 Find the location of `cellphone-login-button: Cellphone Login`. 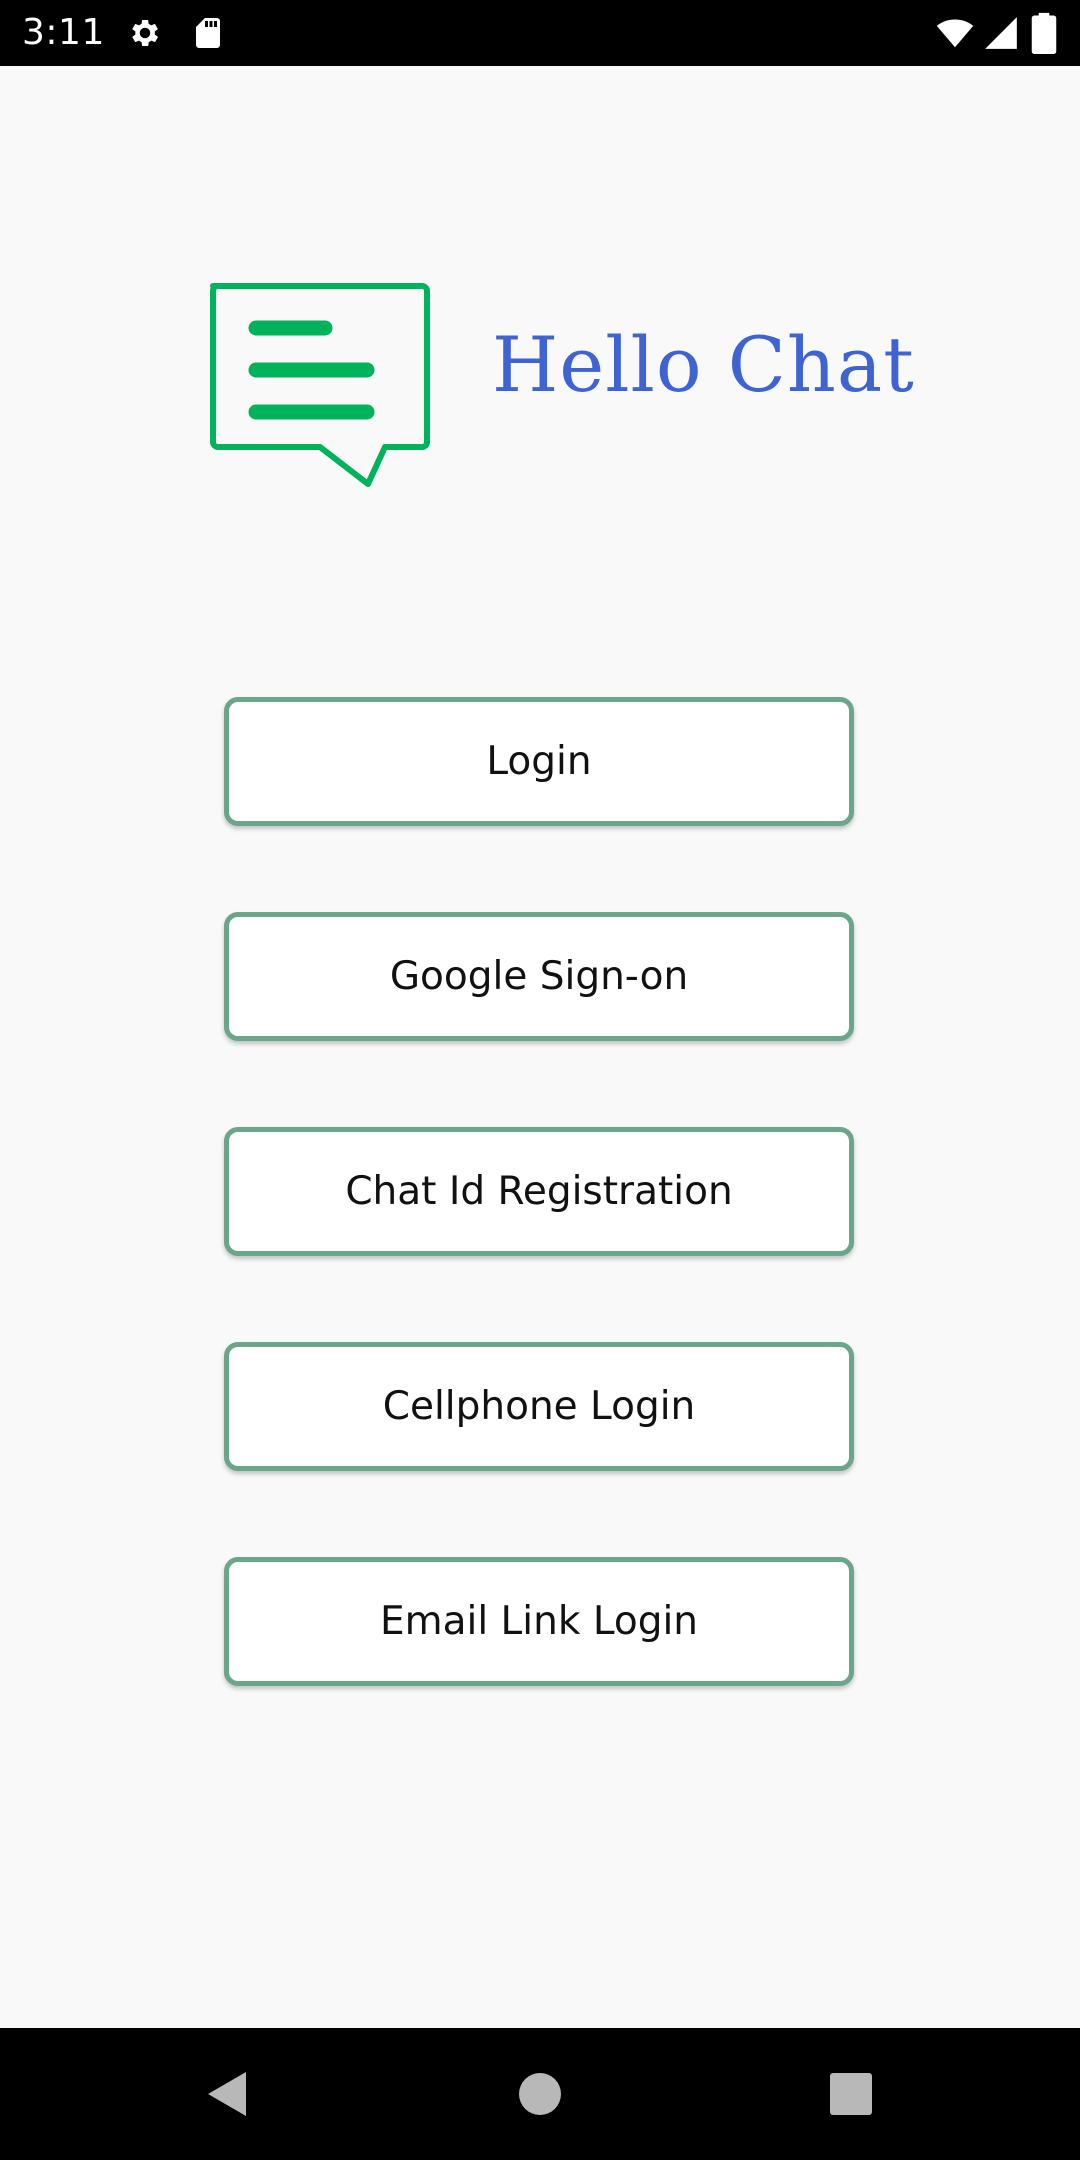

cellphone-login-button: Cellphone Login is located at coordinates (539, 1406).